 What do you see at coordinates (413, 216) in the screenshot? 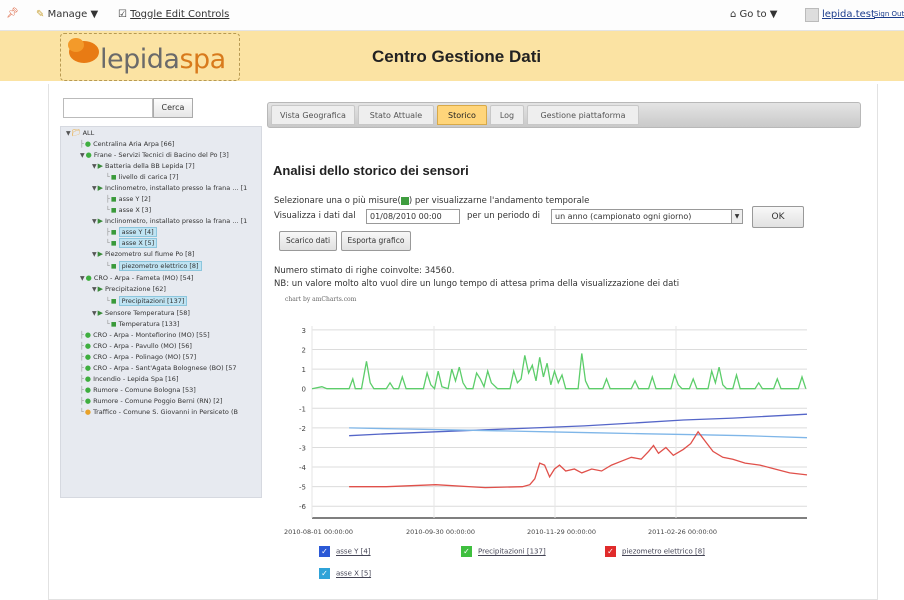
I see `date-from-input: 01/08/2010 00:00` at bounding box center [413, 216].